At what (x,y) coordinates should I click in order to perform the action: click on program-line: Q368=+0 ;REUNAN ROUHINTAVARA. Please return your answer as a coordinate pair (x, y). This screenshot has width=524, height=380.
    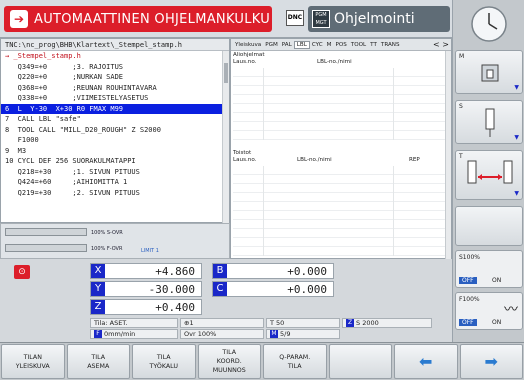
    Looking at the image, I should click on (115, 88).